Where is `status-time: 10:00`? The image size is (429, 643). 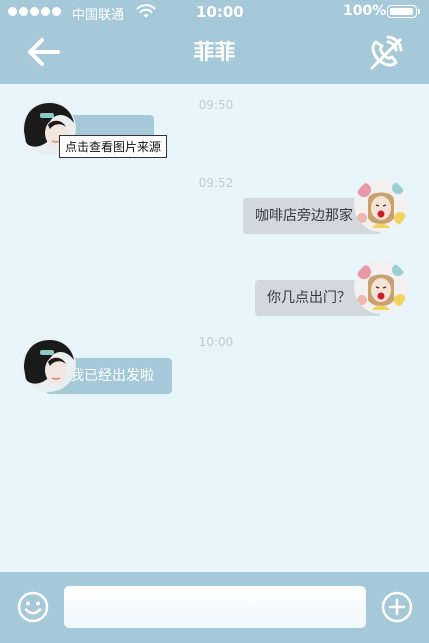
status-time: 10:00 is located at coordinates (220, 12).